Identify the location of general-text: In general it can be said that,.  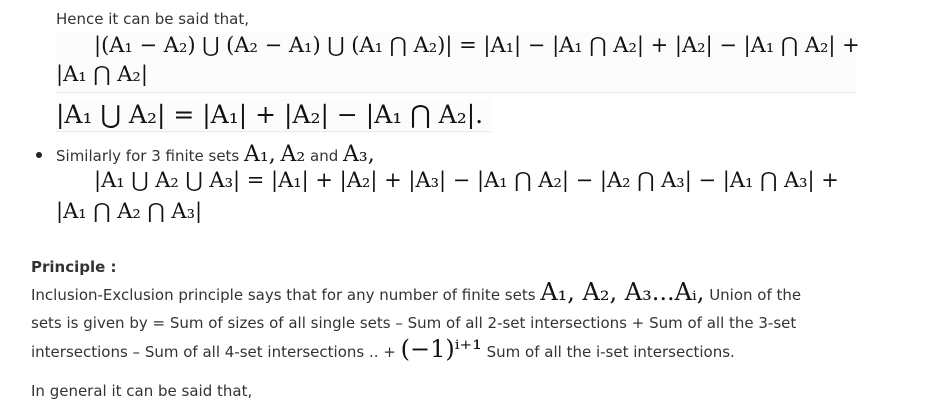
(142, 391).